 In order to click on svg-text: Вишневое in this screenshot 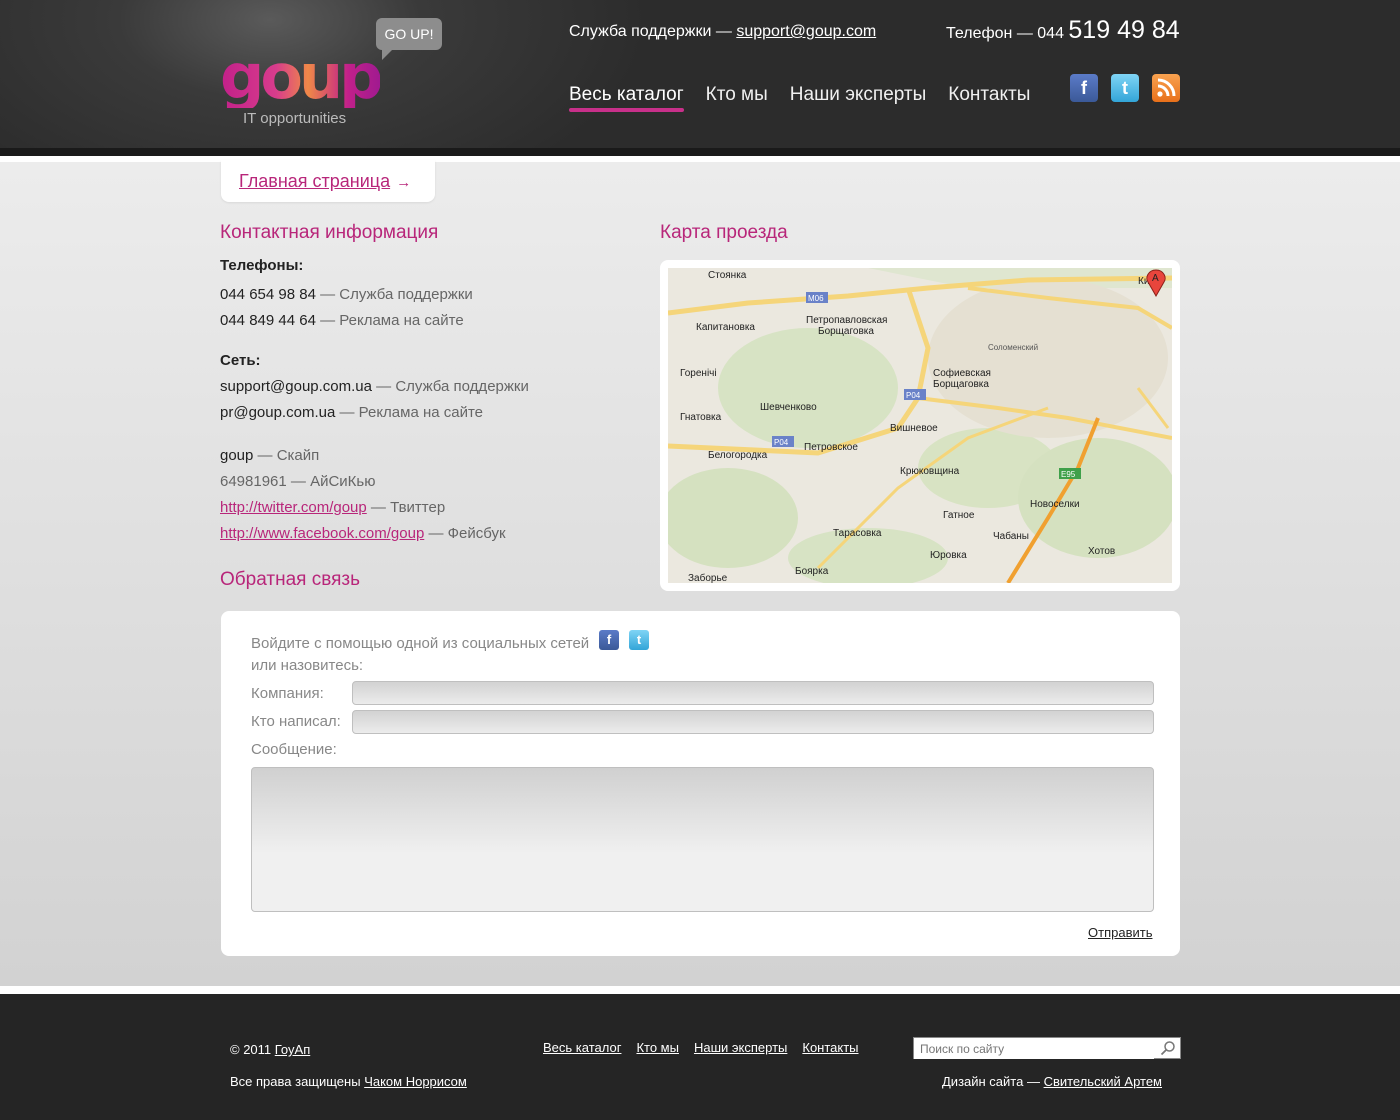, I will do `click(914, 428)`.